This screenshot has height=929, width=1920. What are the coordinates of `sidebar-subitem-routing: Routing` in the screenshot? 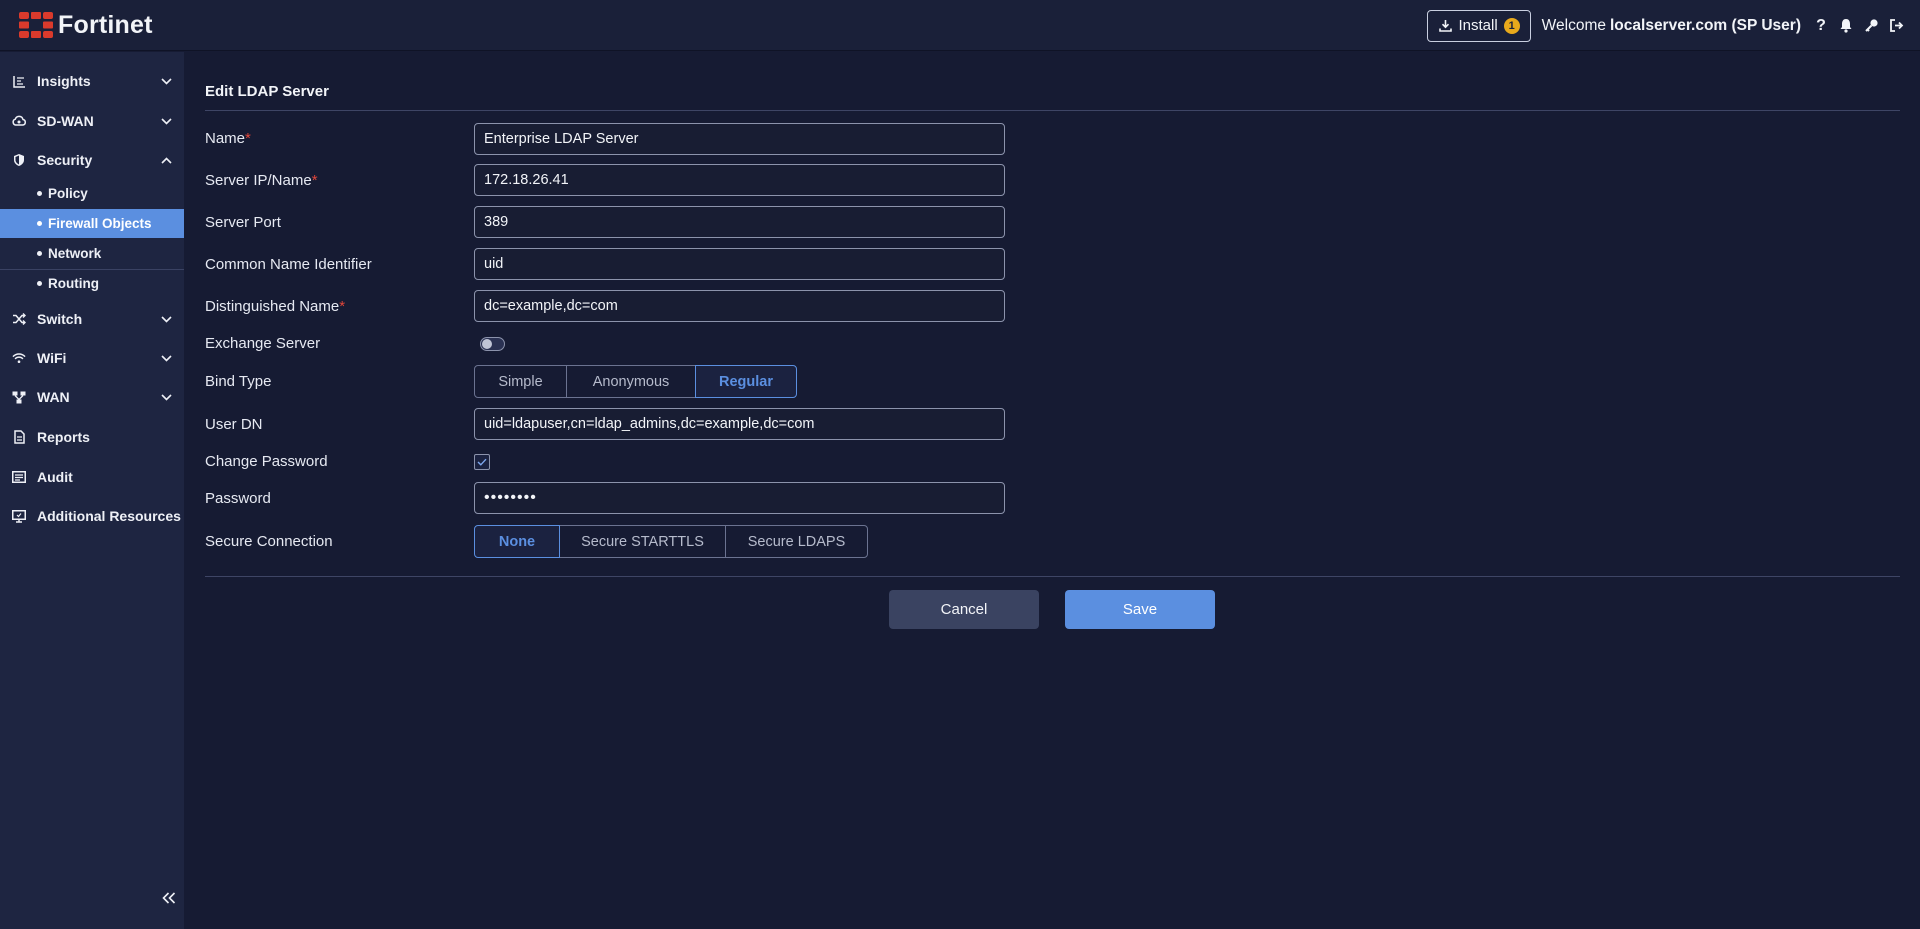 It's located at (92, 283).